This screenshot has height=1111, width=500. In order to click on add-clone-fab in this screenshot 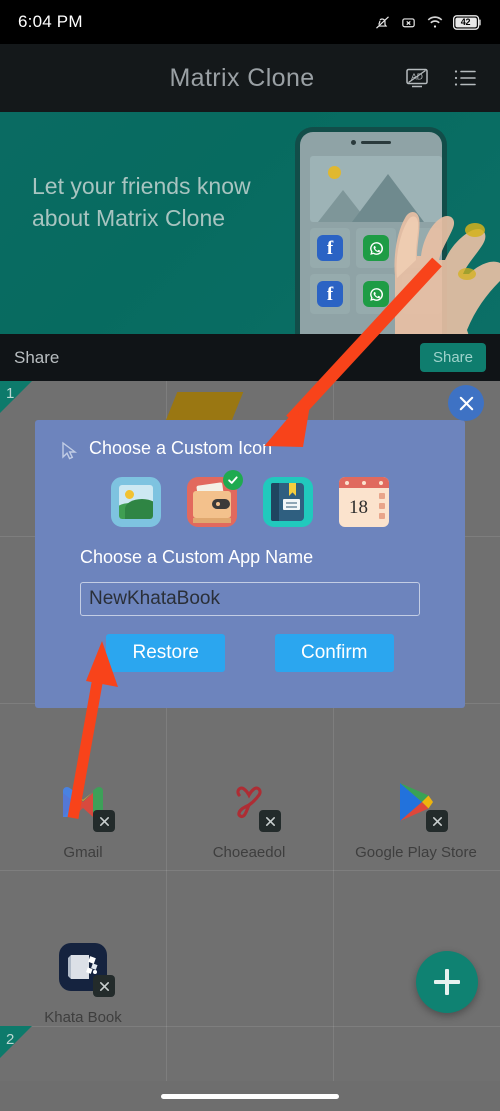, I will do `click(447, 982)`.